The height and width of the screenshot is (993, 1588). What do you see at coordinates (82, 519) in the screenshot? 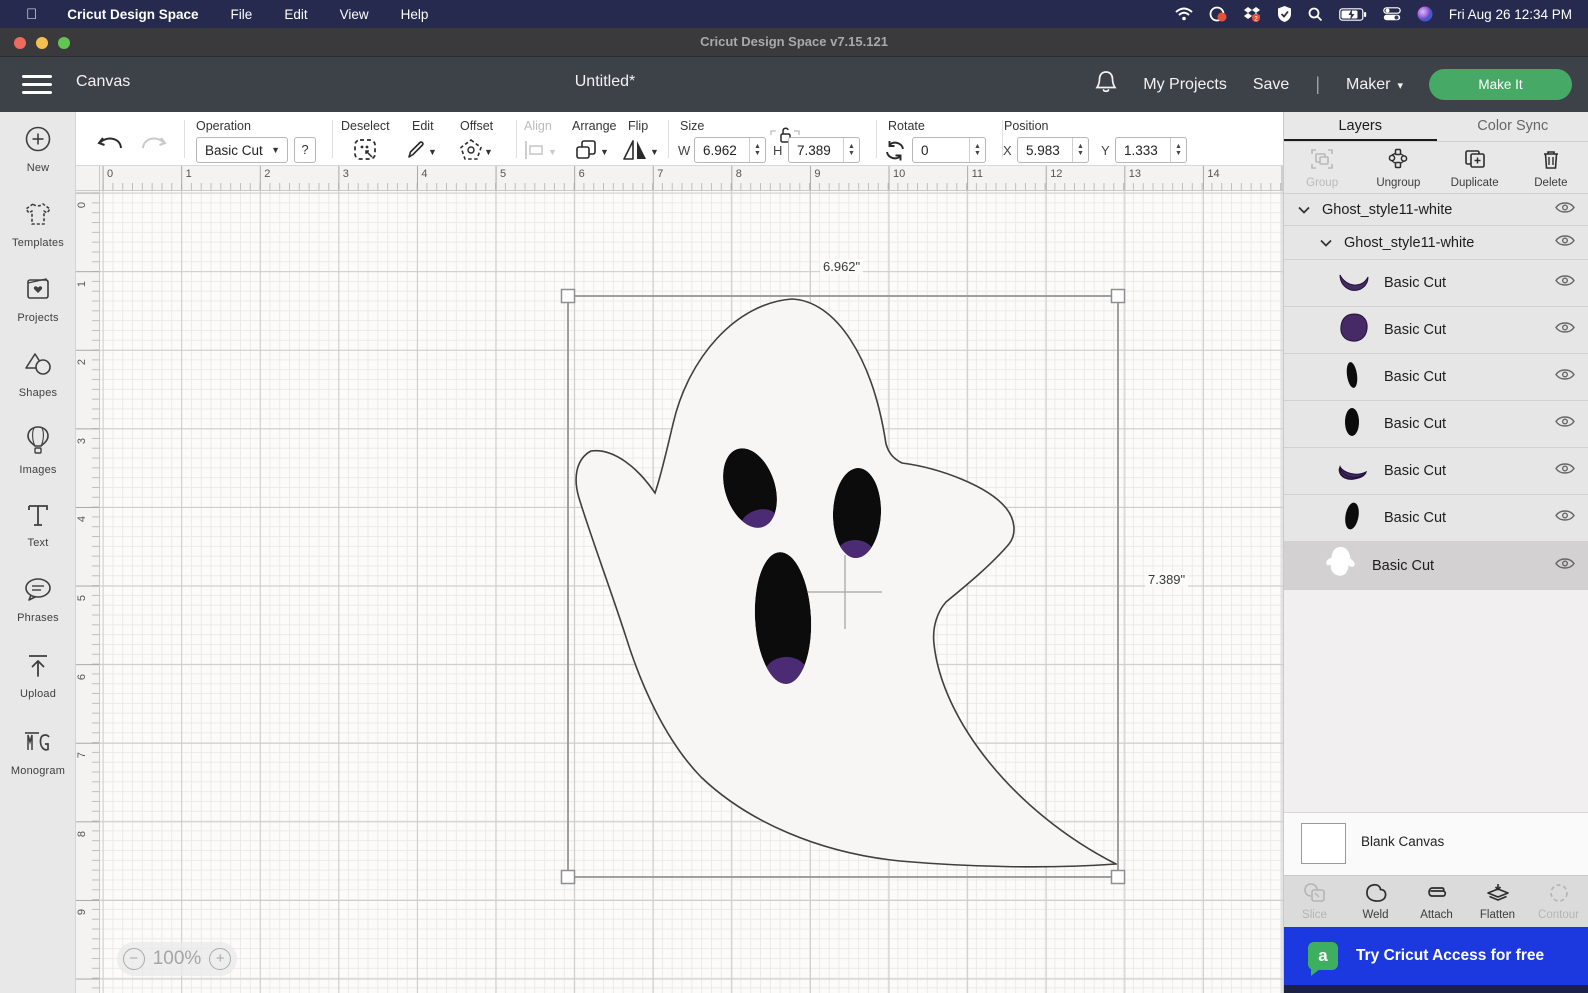
I see `v-ruler-number: 4` at bounding box center [82, 519].